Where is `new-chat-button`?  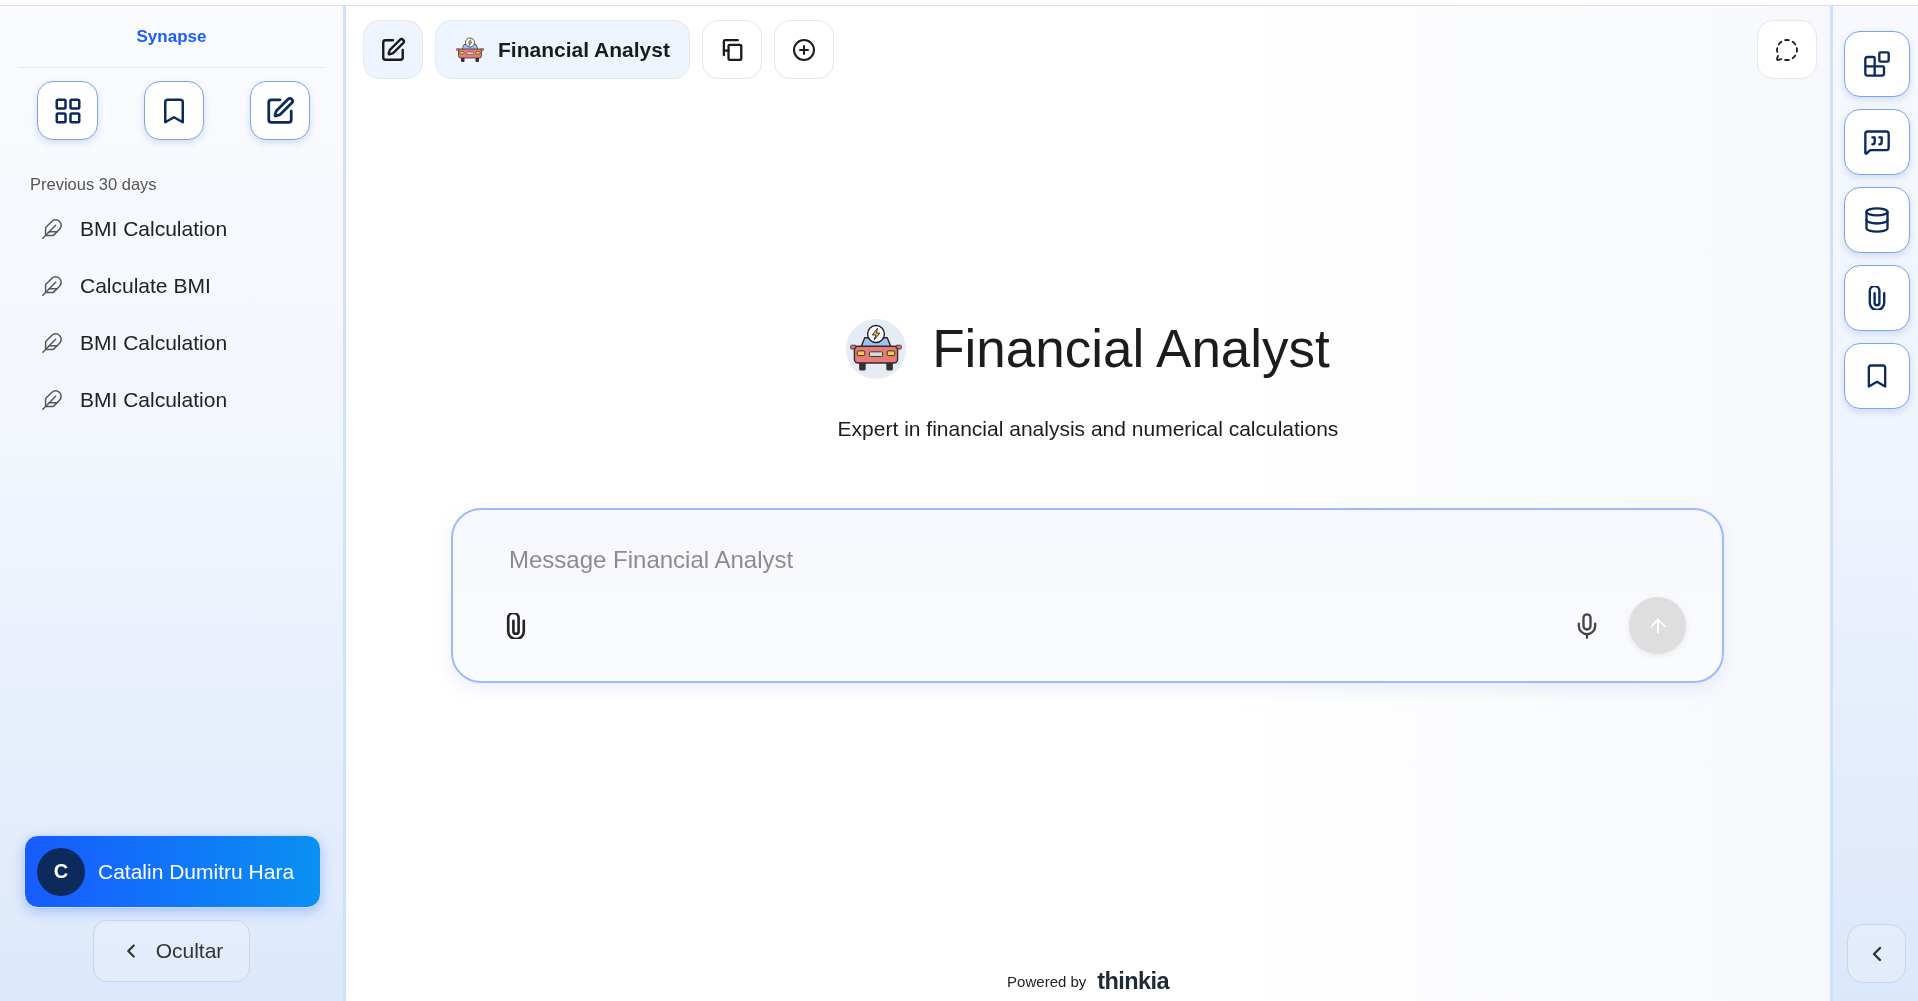
new-chat-button is located at coordinates (280, 110).